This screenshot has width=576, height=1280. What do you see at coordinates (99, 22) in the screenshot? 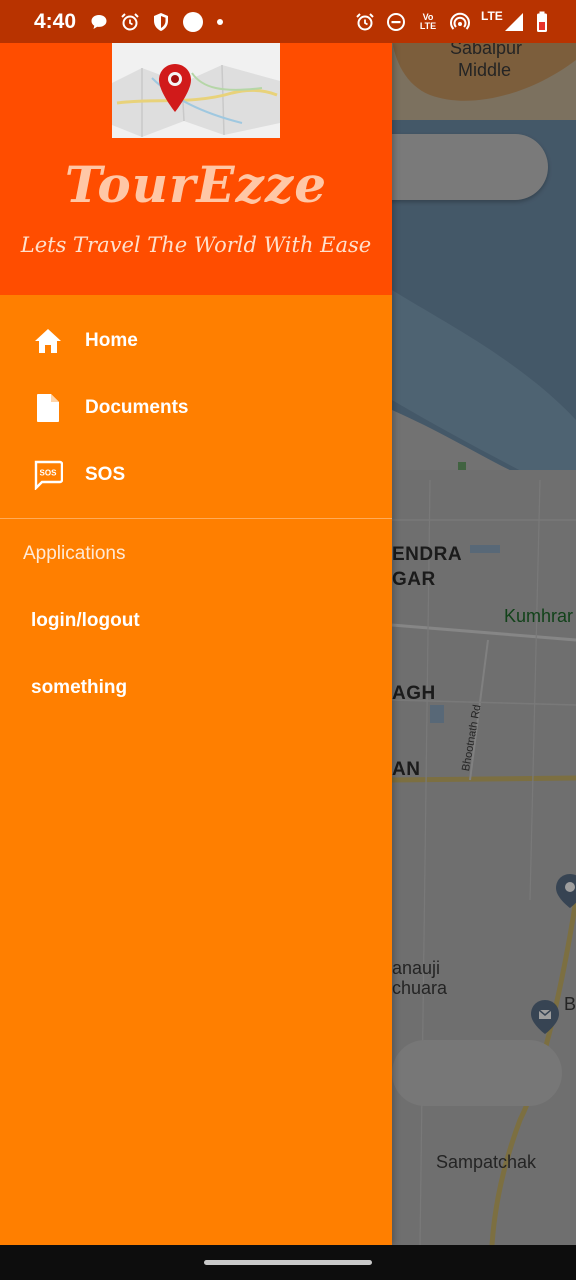
I see `message-icon` at bounding box center [99, 22].